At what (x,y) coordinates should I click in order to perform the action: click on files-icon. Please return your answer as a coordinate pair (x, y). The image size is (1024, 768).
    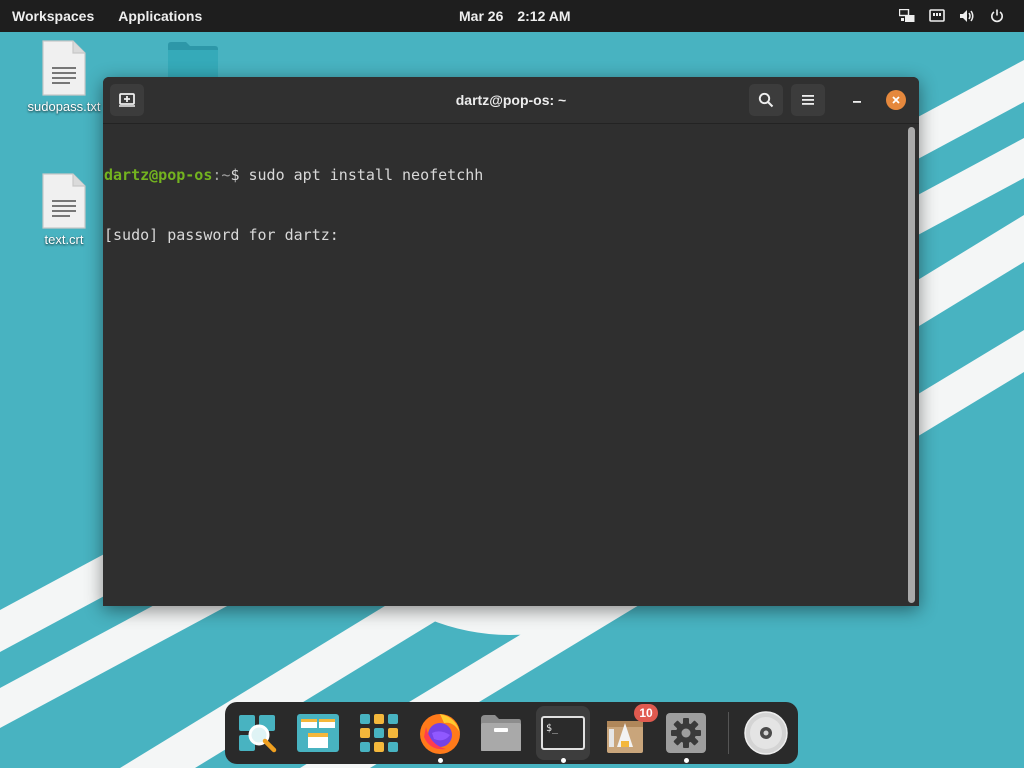
    Looking at the image, I should click on (501, 733).